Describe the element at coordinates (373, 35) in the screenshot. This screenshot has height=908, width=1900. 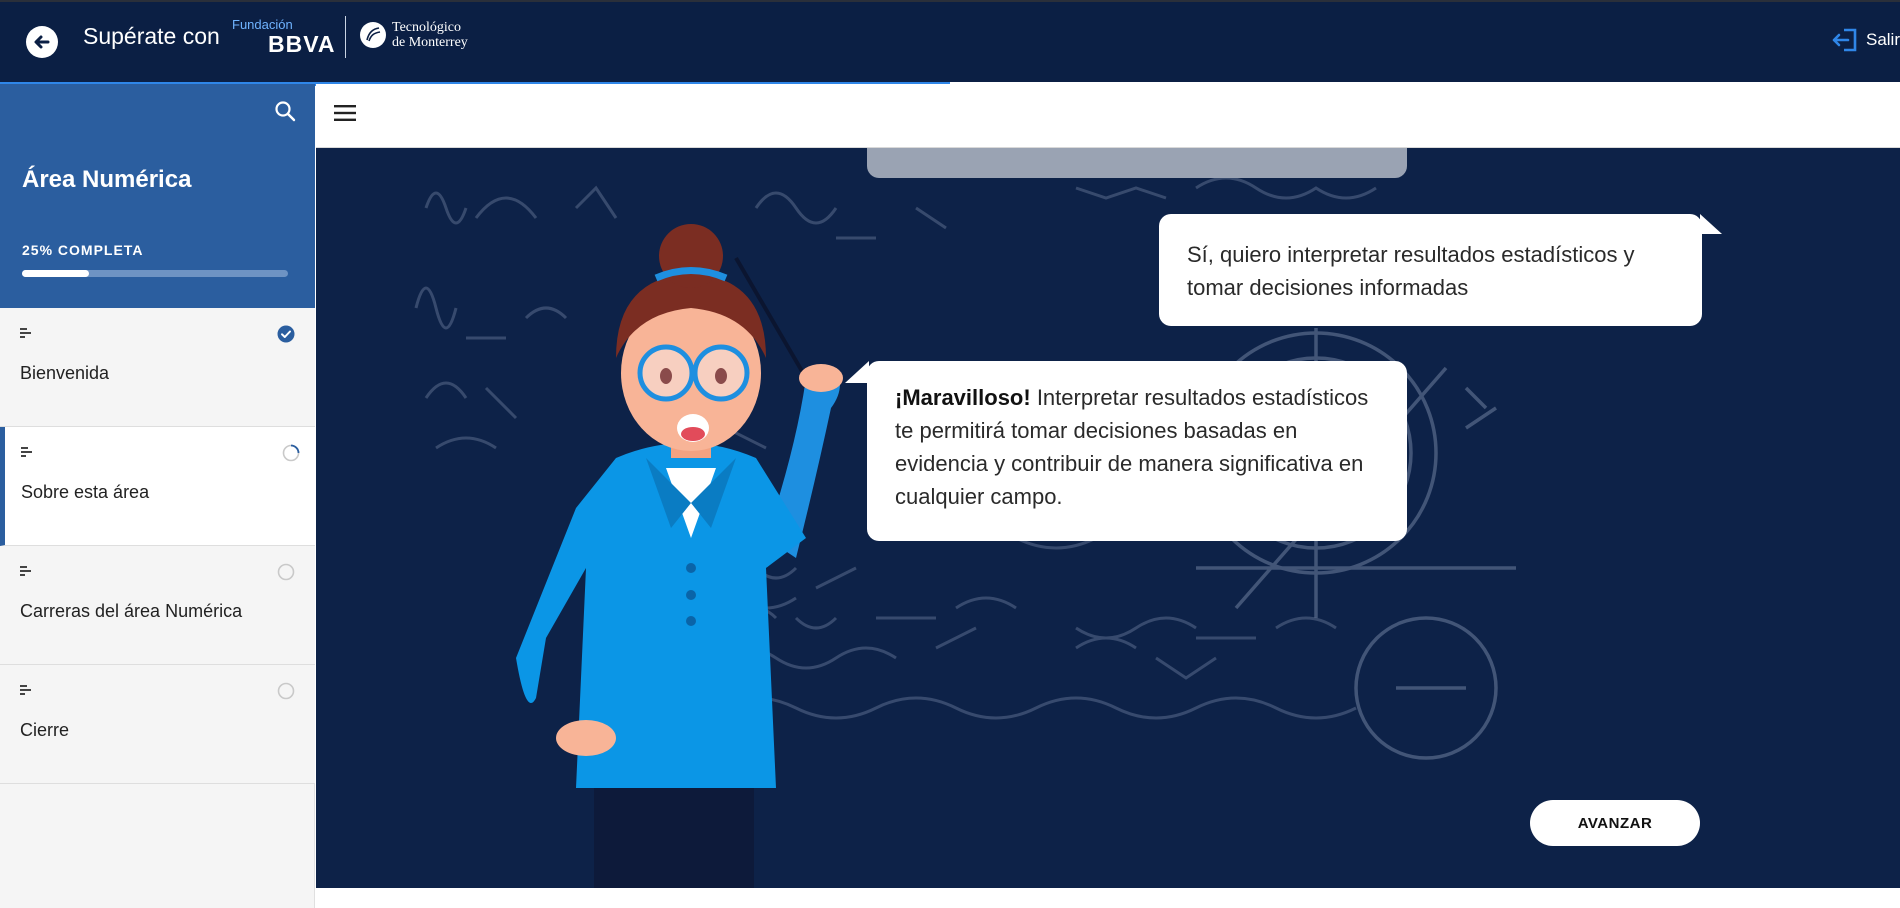
I see `tec-seal-icon` at that location.